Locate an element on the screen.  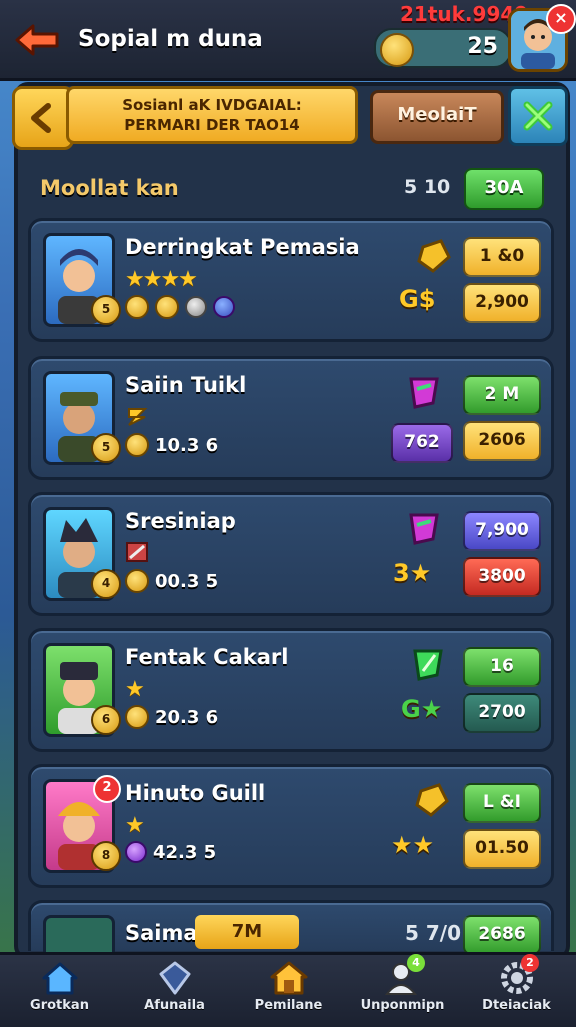
reward-pill: 2686 is located at coordinates (502, 935).